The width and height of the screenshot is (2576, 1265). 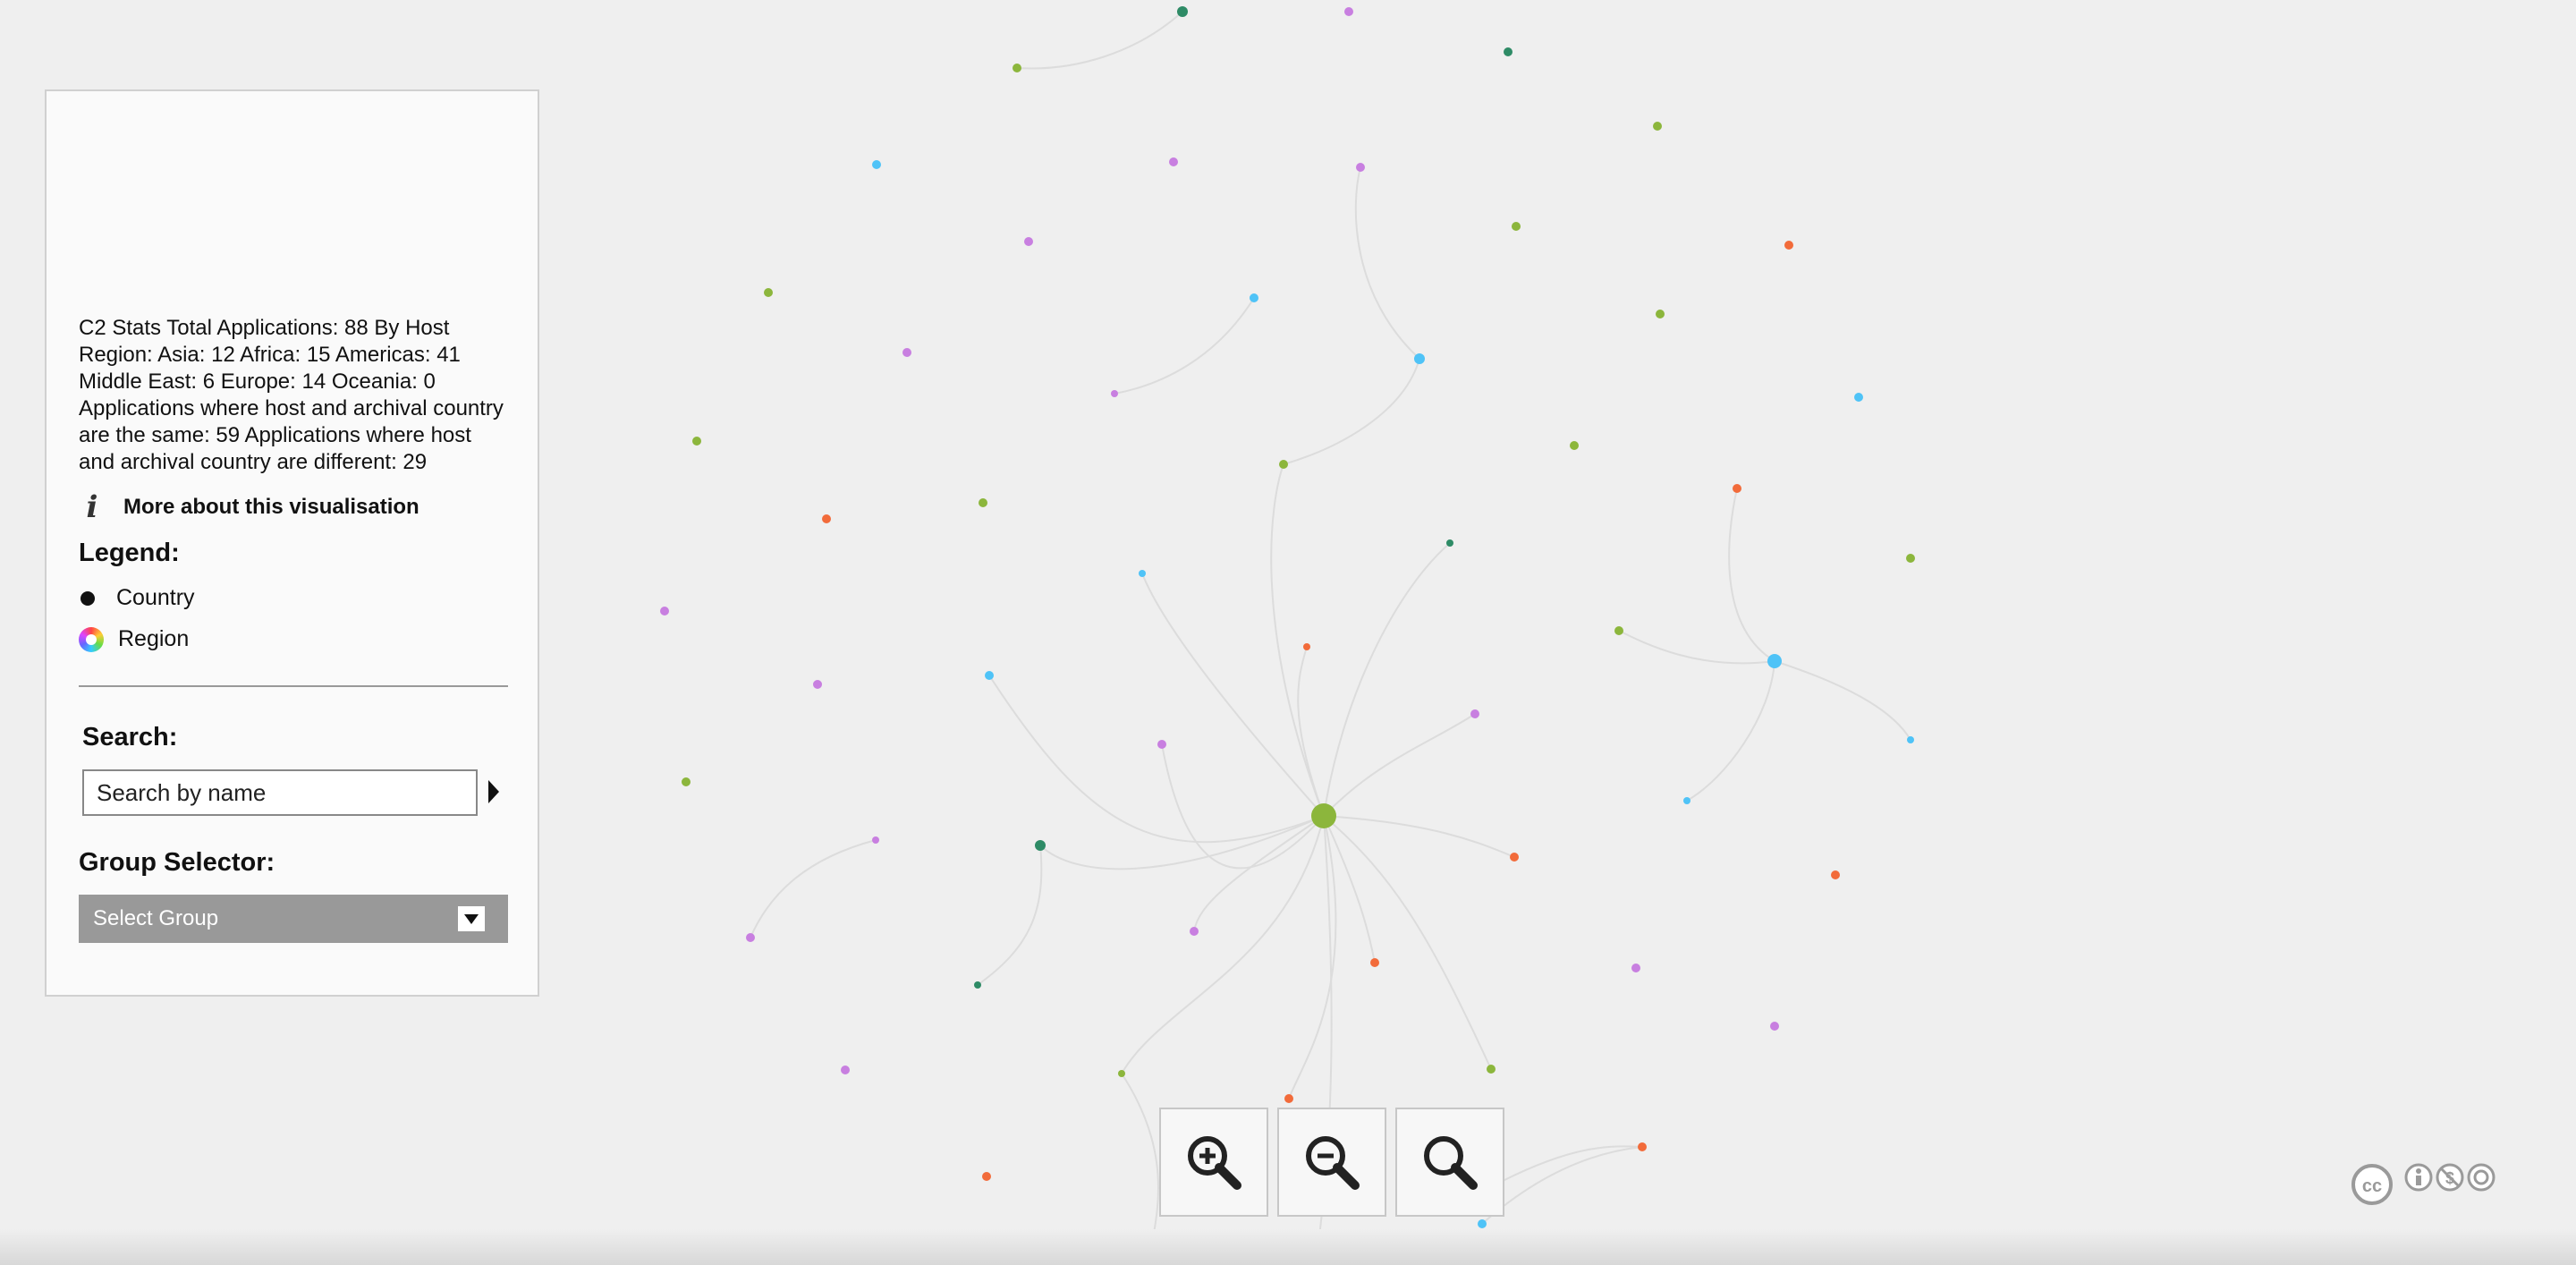 I want to click on info-icon: i, so click(x=92, y=507).